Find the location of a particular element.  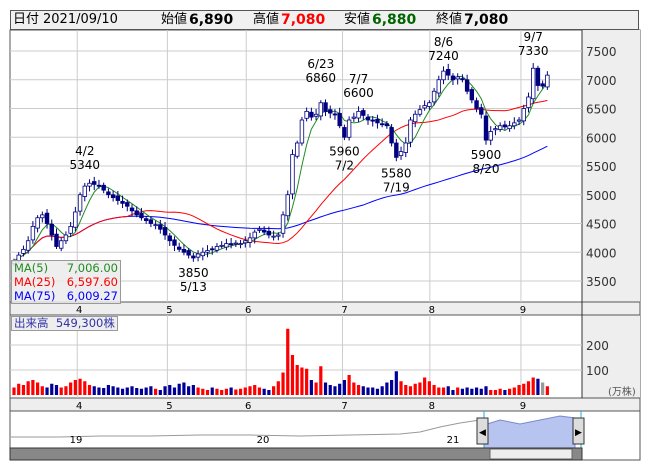

ma5-legend: MA(5) 7,006.00 is located at coordinates (66, 268).